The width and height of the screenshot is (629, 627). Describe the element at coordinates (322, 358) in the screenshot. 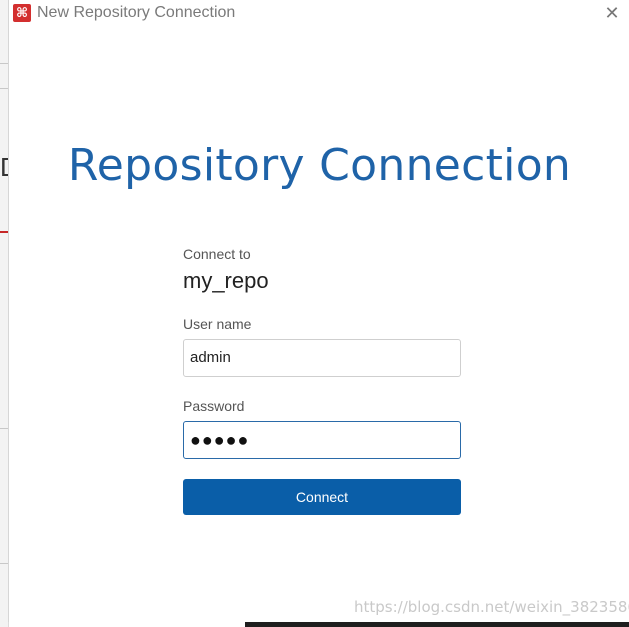

I see `username-field: admin` at that location.